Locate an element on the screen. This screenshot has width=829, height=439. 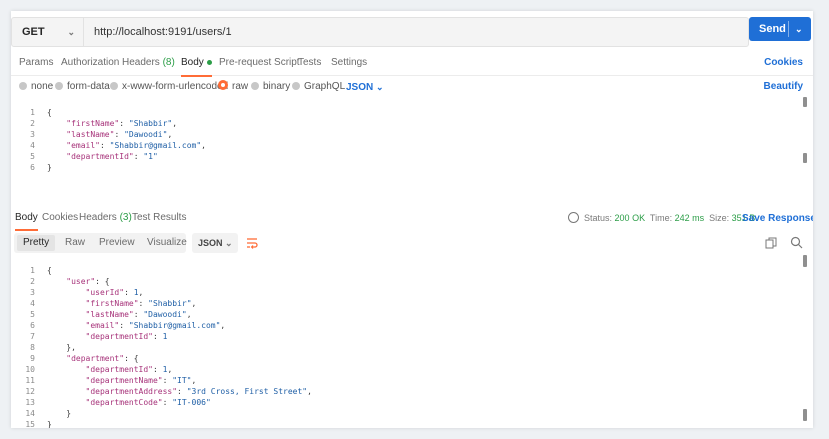
beautify-link: Beautify is located at coordinates (783, 86).